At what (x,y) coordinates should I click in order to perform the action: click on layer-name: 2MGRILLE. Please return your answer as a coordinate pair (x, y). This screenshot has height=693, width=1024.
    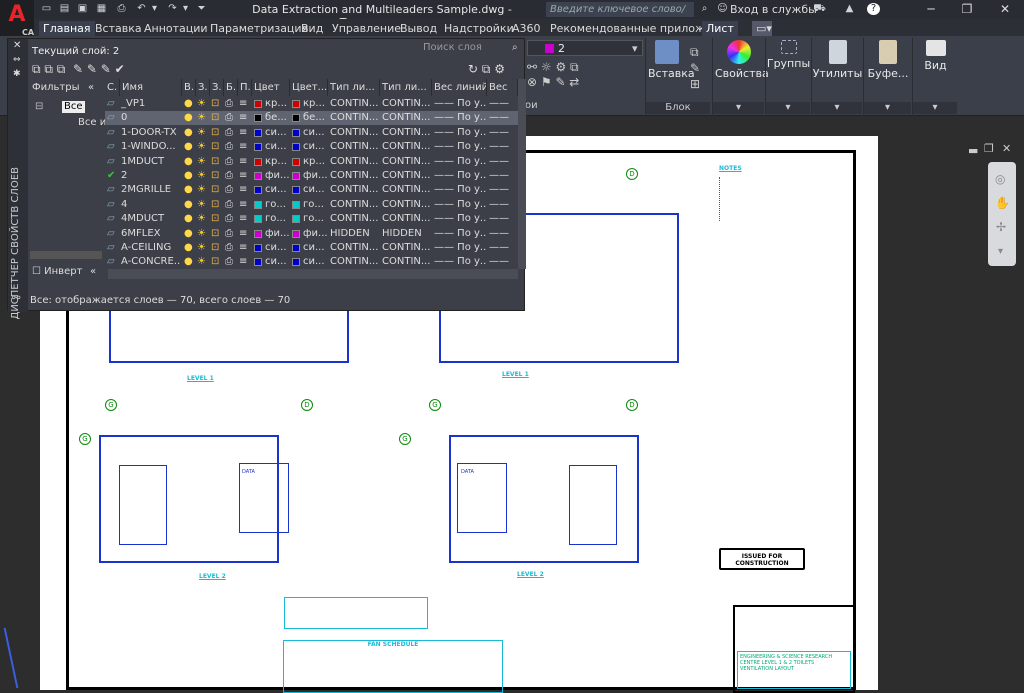
    Looking at the image, I should click on (151, 190).